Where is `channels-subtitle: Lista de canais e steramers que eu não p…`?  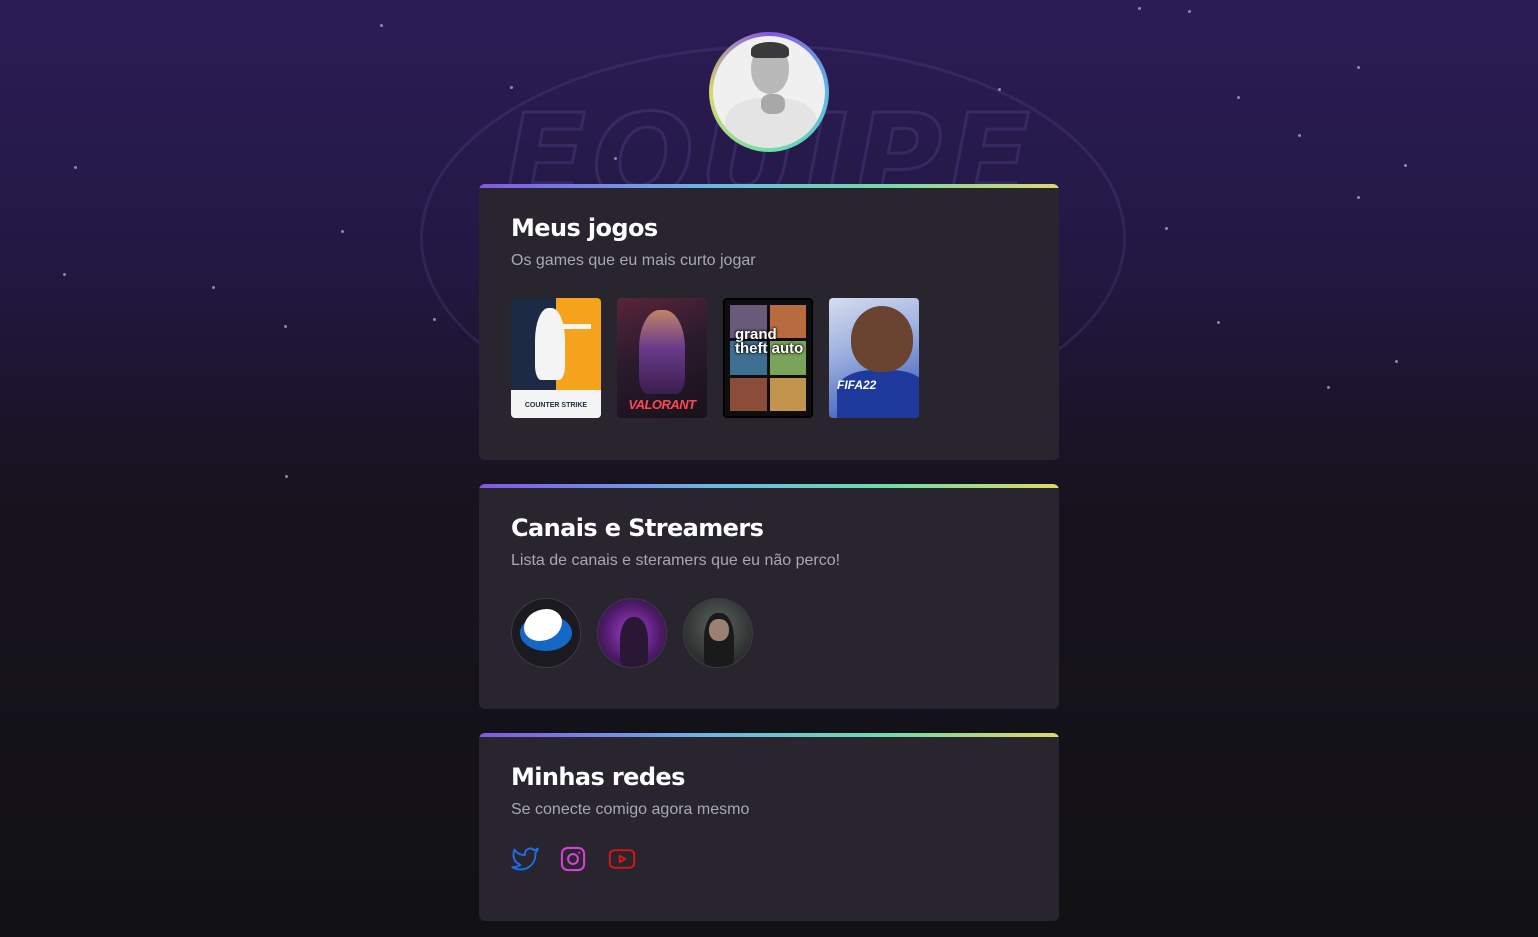
channels-subtitle: Lista de canais e steramers que eu não p… is located at coordinates (676, 560).